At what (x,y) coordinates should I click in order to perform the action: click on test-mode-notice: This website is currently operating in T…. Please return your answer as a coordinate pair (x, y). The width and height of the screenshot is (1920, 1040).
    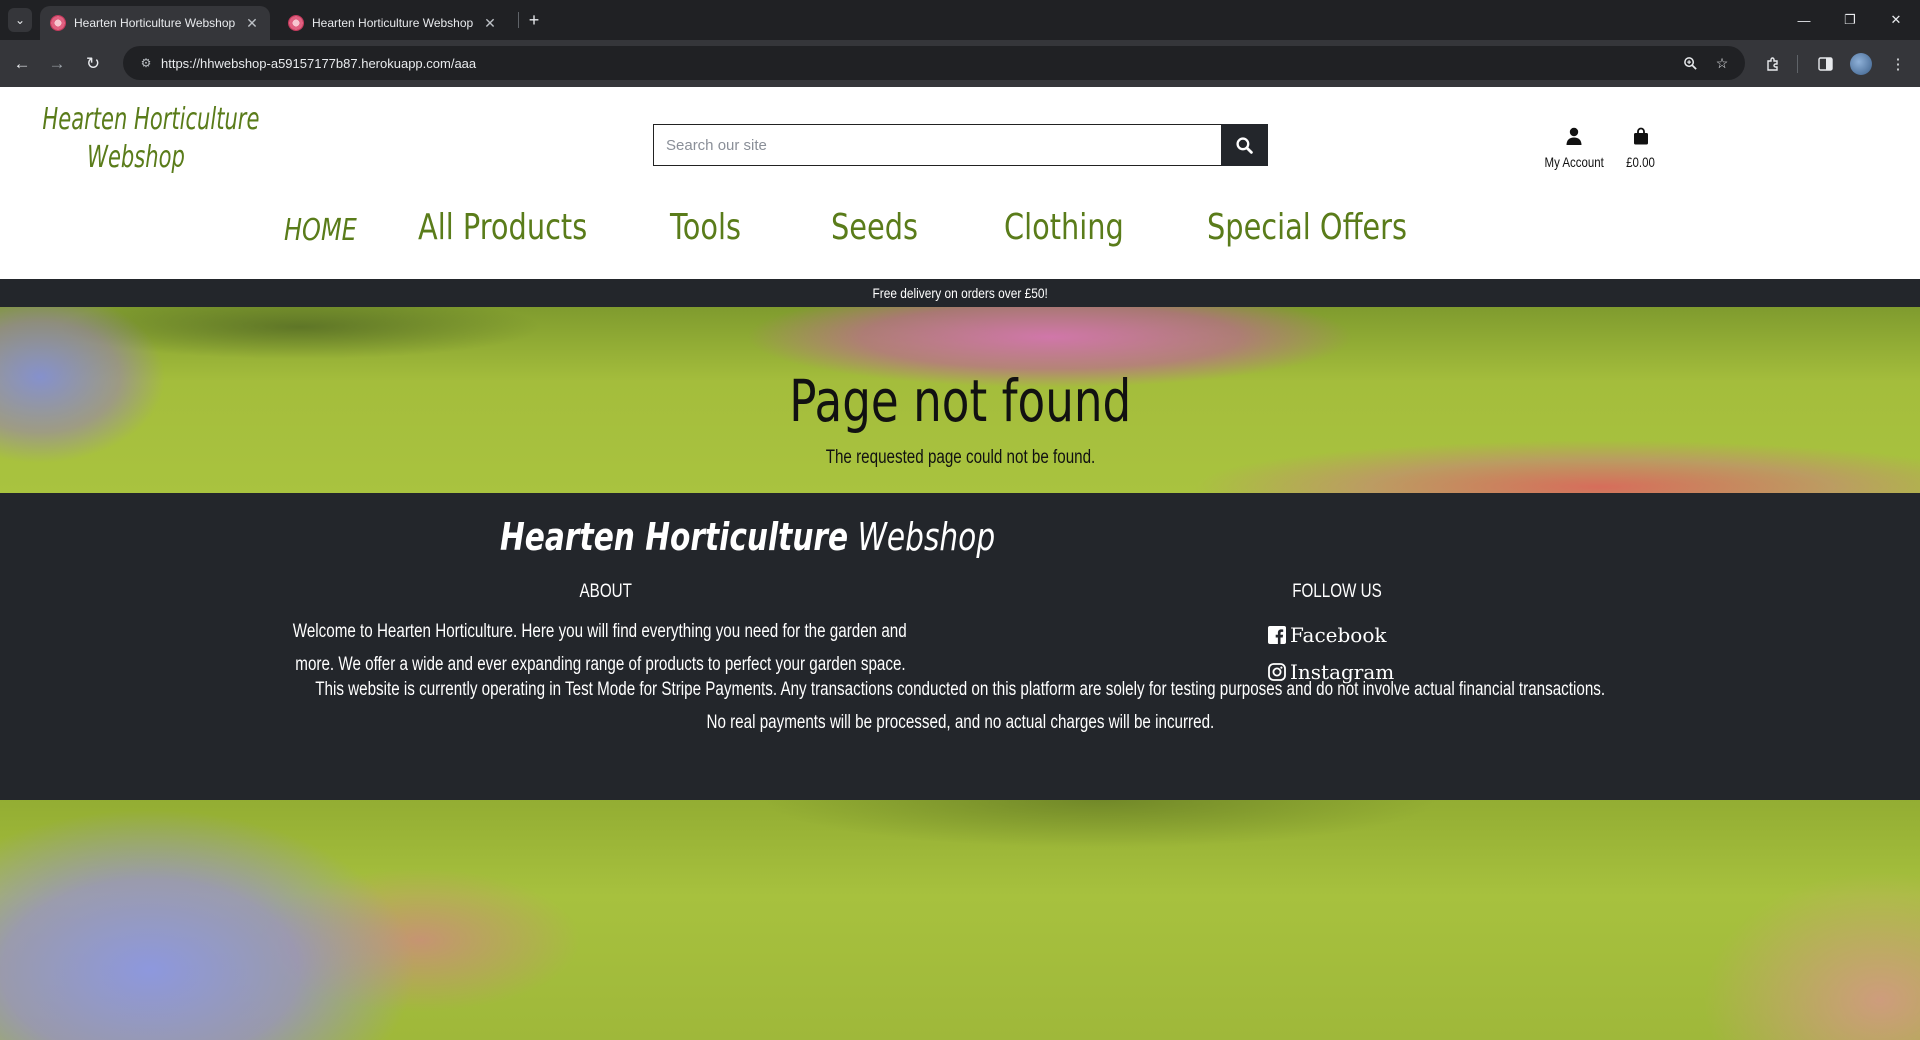
    Looking at the image, I should click on (960, 706).